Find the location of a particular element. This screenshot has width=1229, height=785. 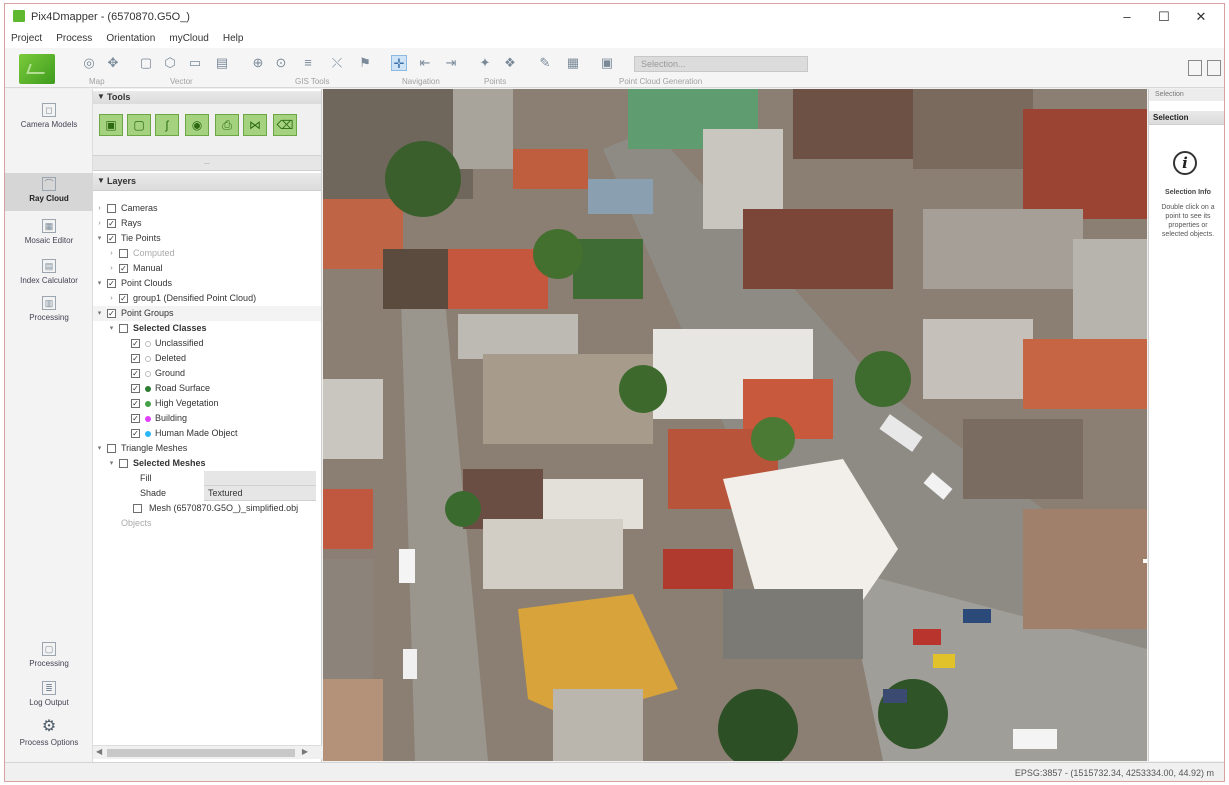

tool-clear-icon: ⌫ is located at coordinates (285, 125).